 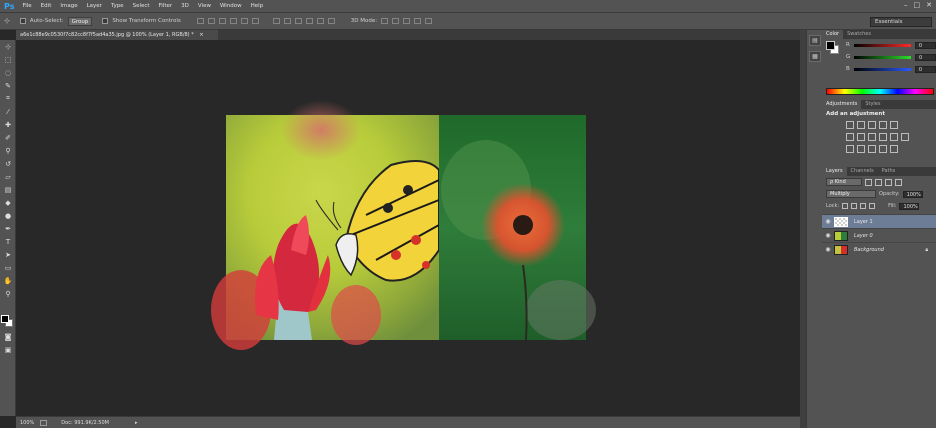 I want to click on eyedropper-tool-icon: ⁄, so click(x=8, y=111).